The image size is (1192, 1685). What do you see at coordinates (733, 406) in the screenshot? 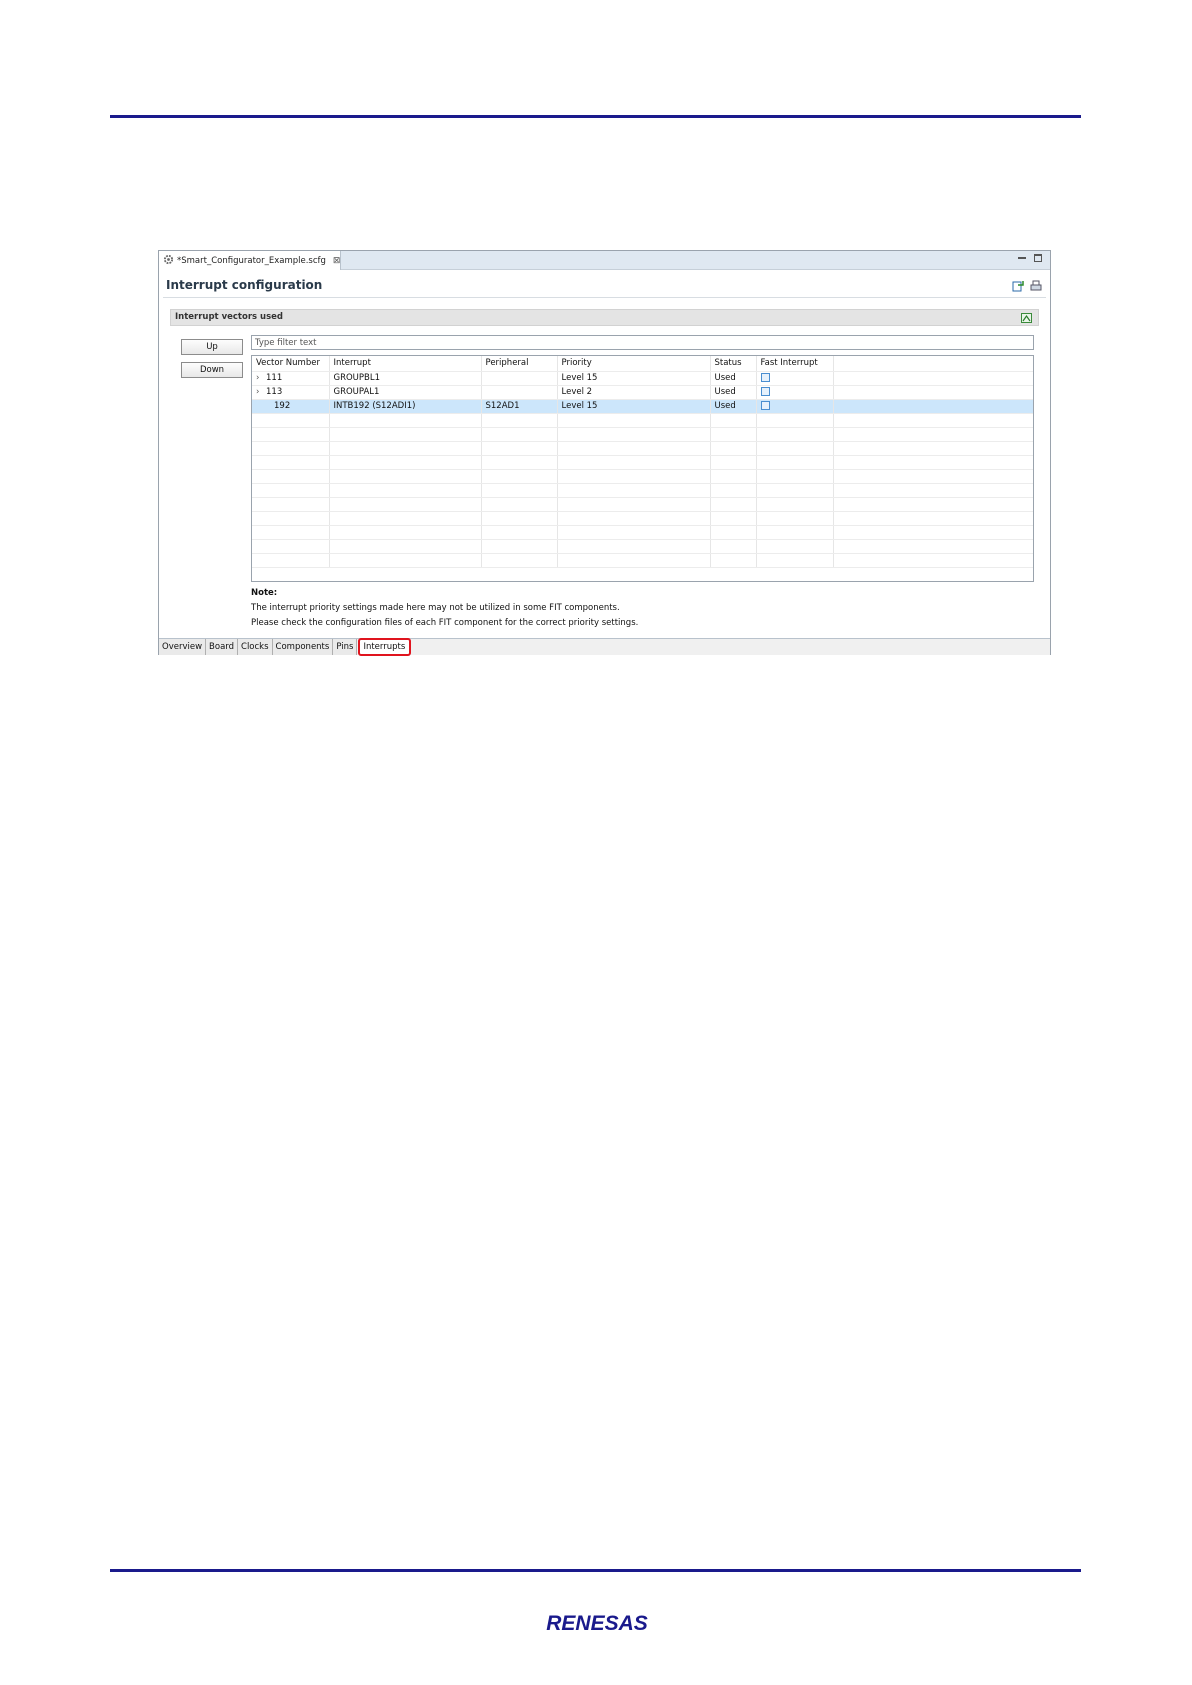
I see `cell-status: Used` at bounding box center [733, 406].